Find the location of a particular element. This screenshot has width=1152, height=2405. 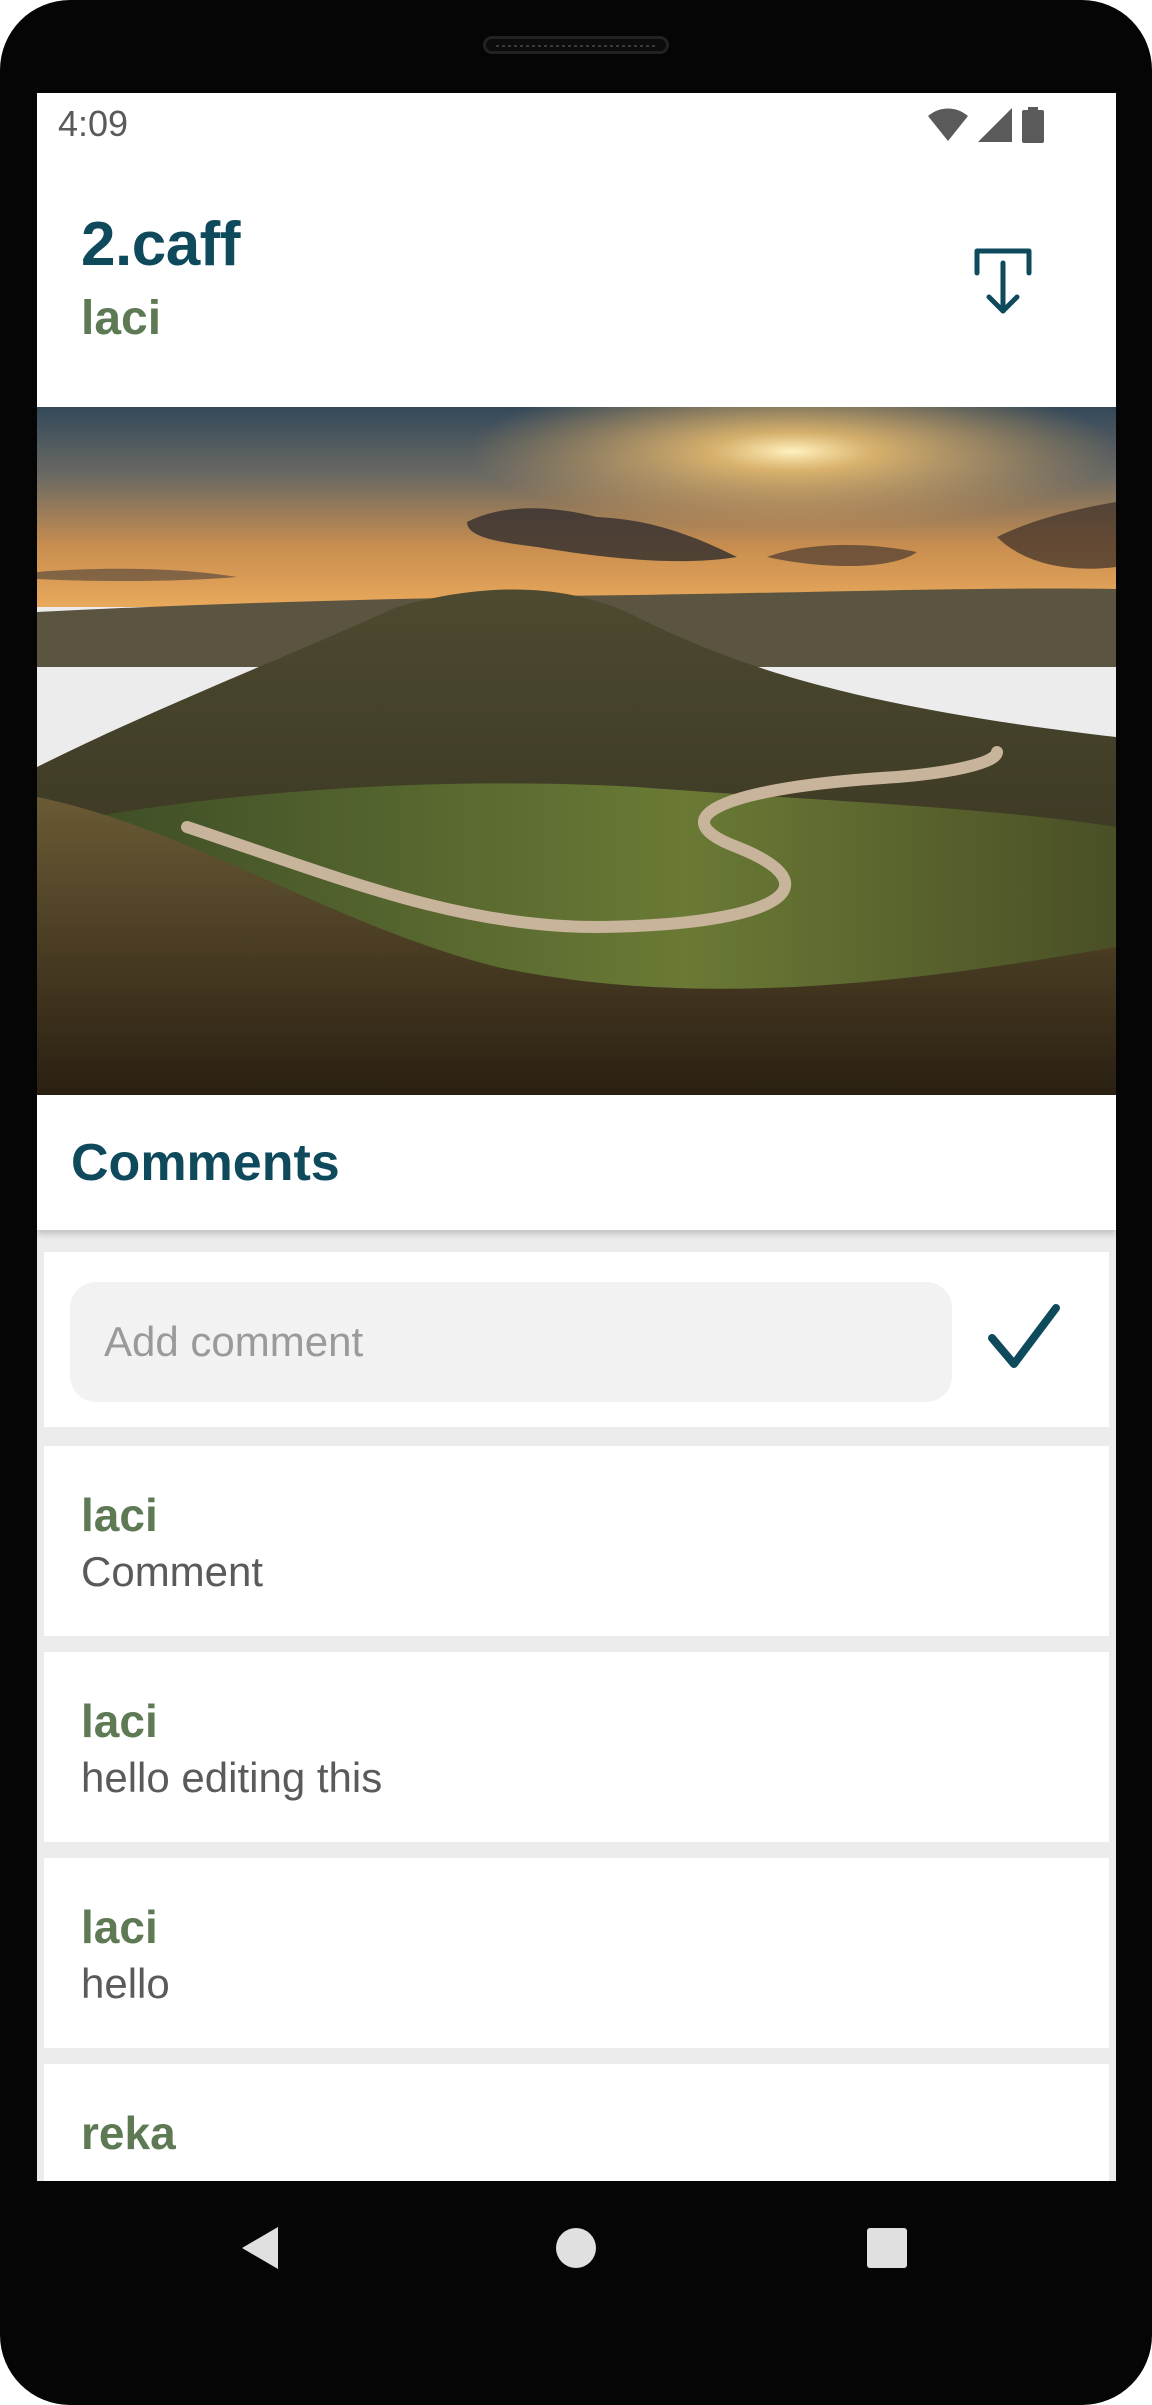

comment-item: laci hello is located at coordinates (576, 1953).